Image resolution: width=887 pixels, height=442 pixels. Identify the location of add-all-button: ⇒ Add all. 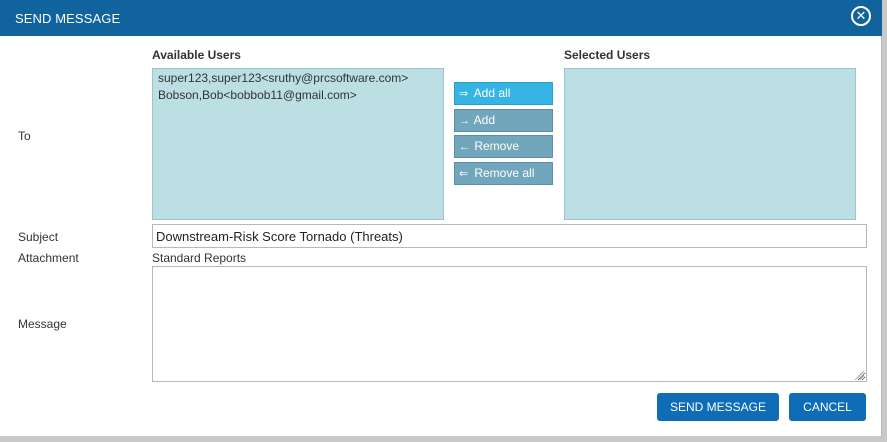
(503, 93).